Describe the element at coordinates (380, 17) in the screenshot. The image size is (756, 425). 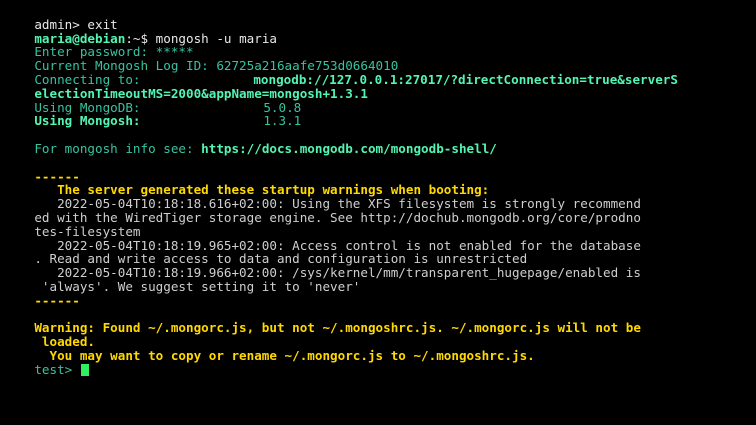
I see `terminal-line: admin> exit` at that location.